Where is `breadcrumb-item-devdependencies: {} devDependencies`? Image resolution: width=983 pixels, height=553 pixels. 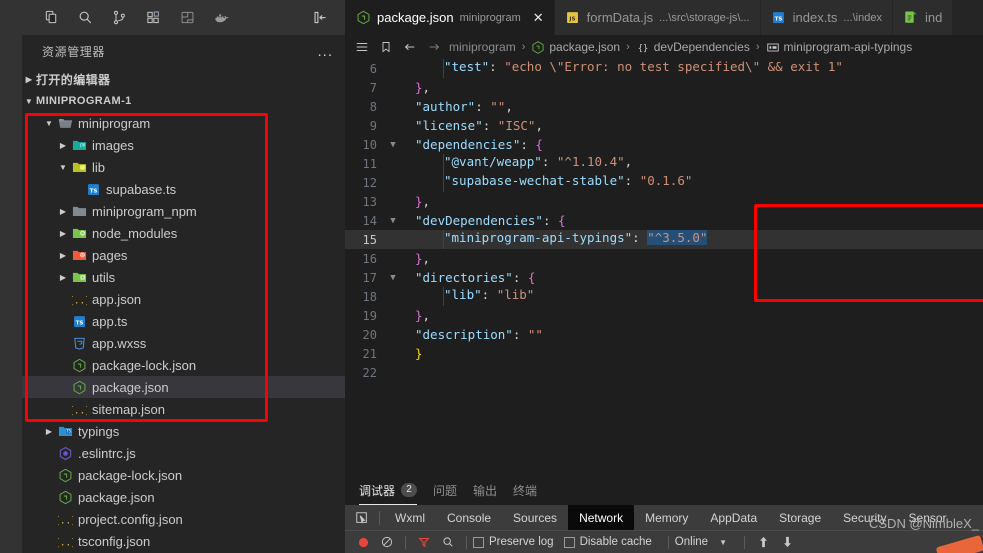
breadcrumb-item-devdependencies: {} devDependencies is located at coordinates (692, 47).